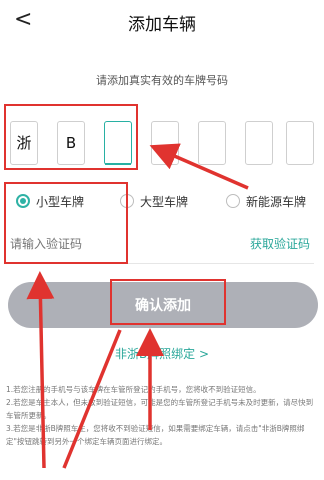 Image resolution: width=324 pixels, height=480 pixels. Describe the element at coordinates (280, 244) in the screenshot. I see `get-code-button: 获取验证码` at that location.